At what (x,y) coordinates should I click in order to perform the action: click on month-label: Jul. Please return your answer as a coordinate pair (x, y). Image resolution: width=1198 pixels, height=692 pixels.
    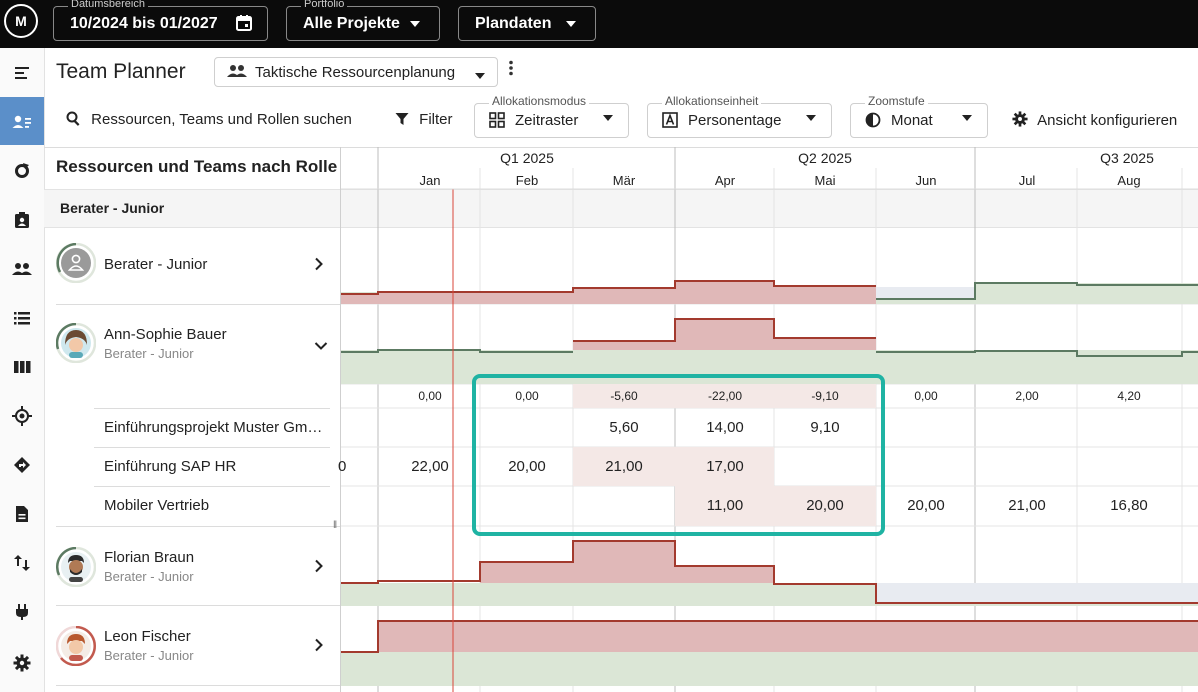
    Looking at the image, I should click on (1027, 180).